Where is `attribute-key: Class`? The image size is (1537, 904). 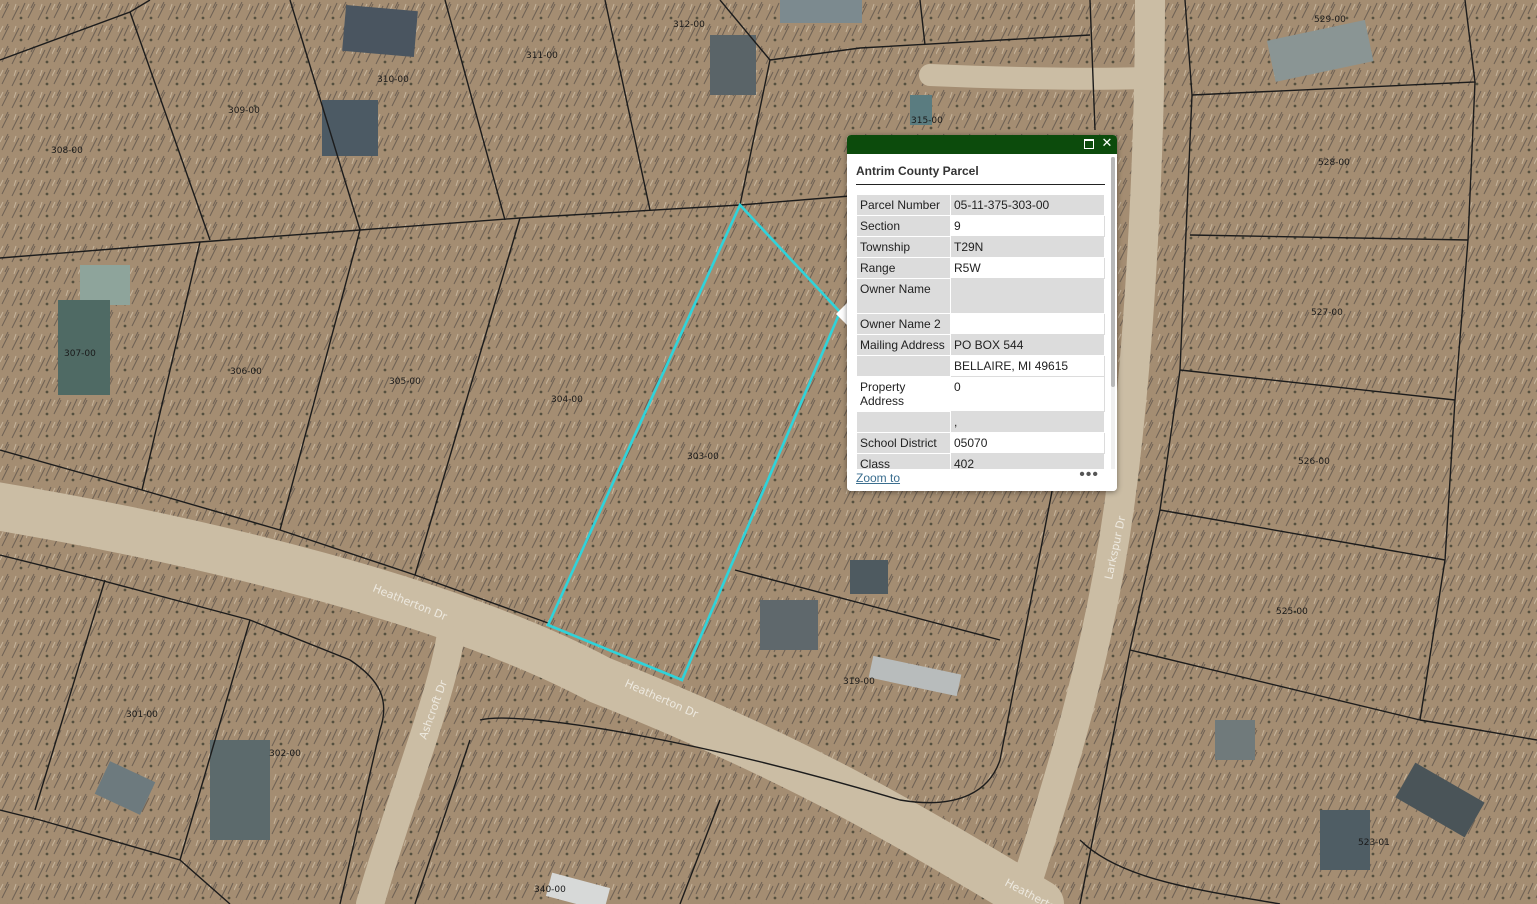 attribute-key: Class is located at coordinates (903, 461).